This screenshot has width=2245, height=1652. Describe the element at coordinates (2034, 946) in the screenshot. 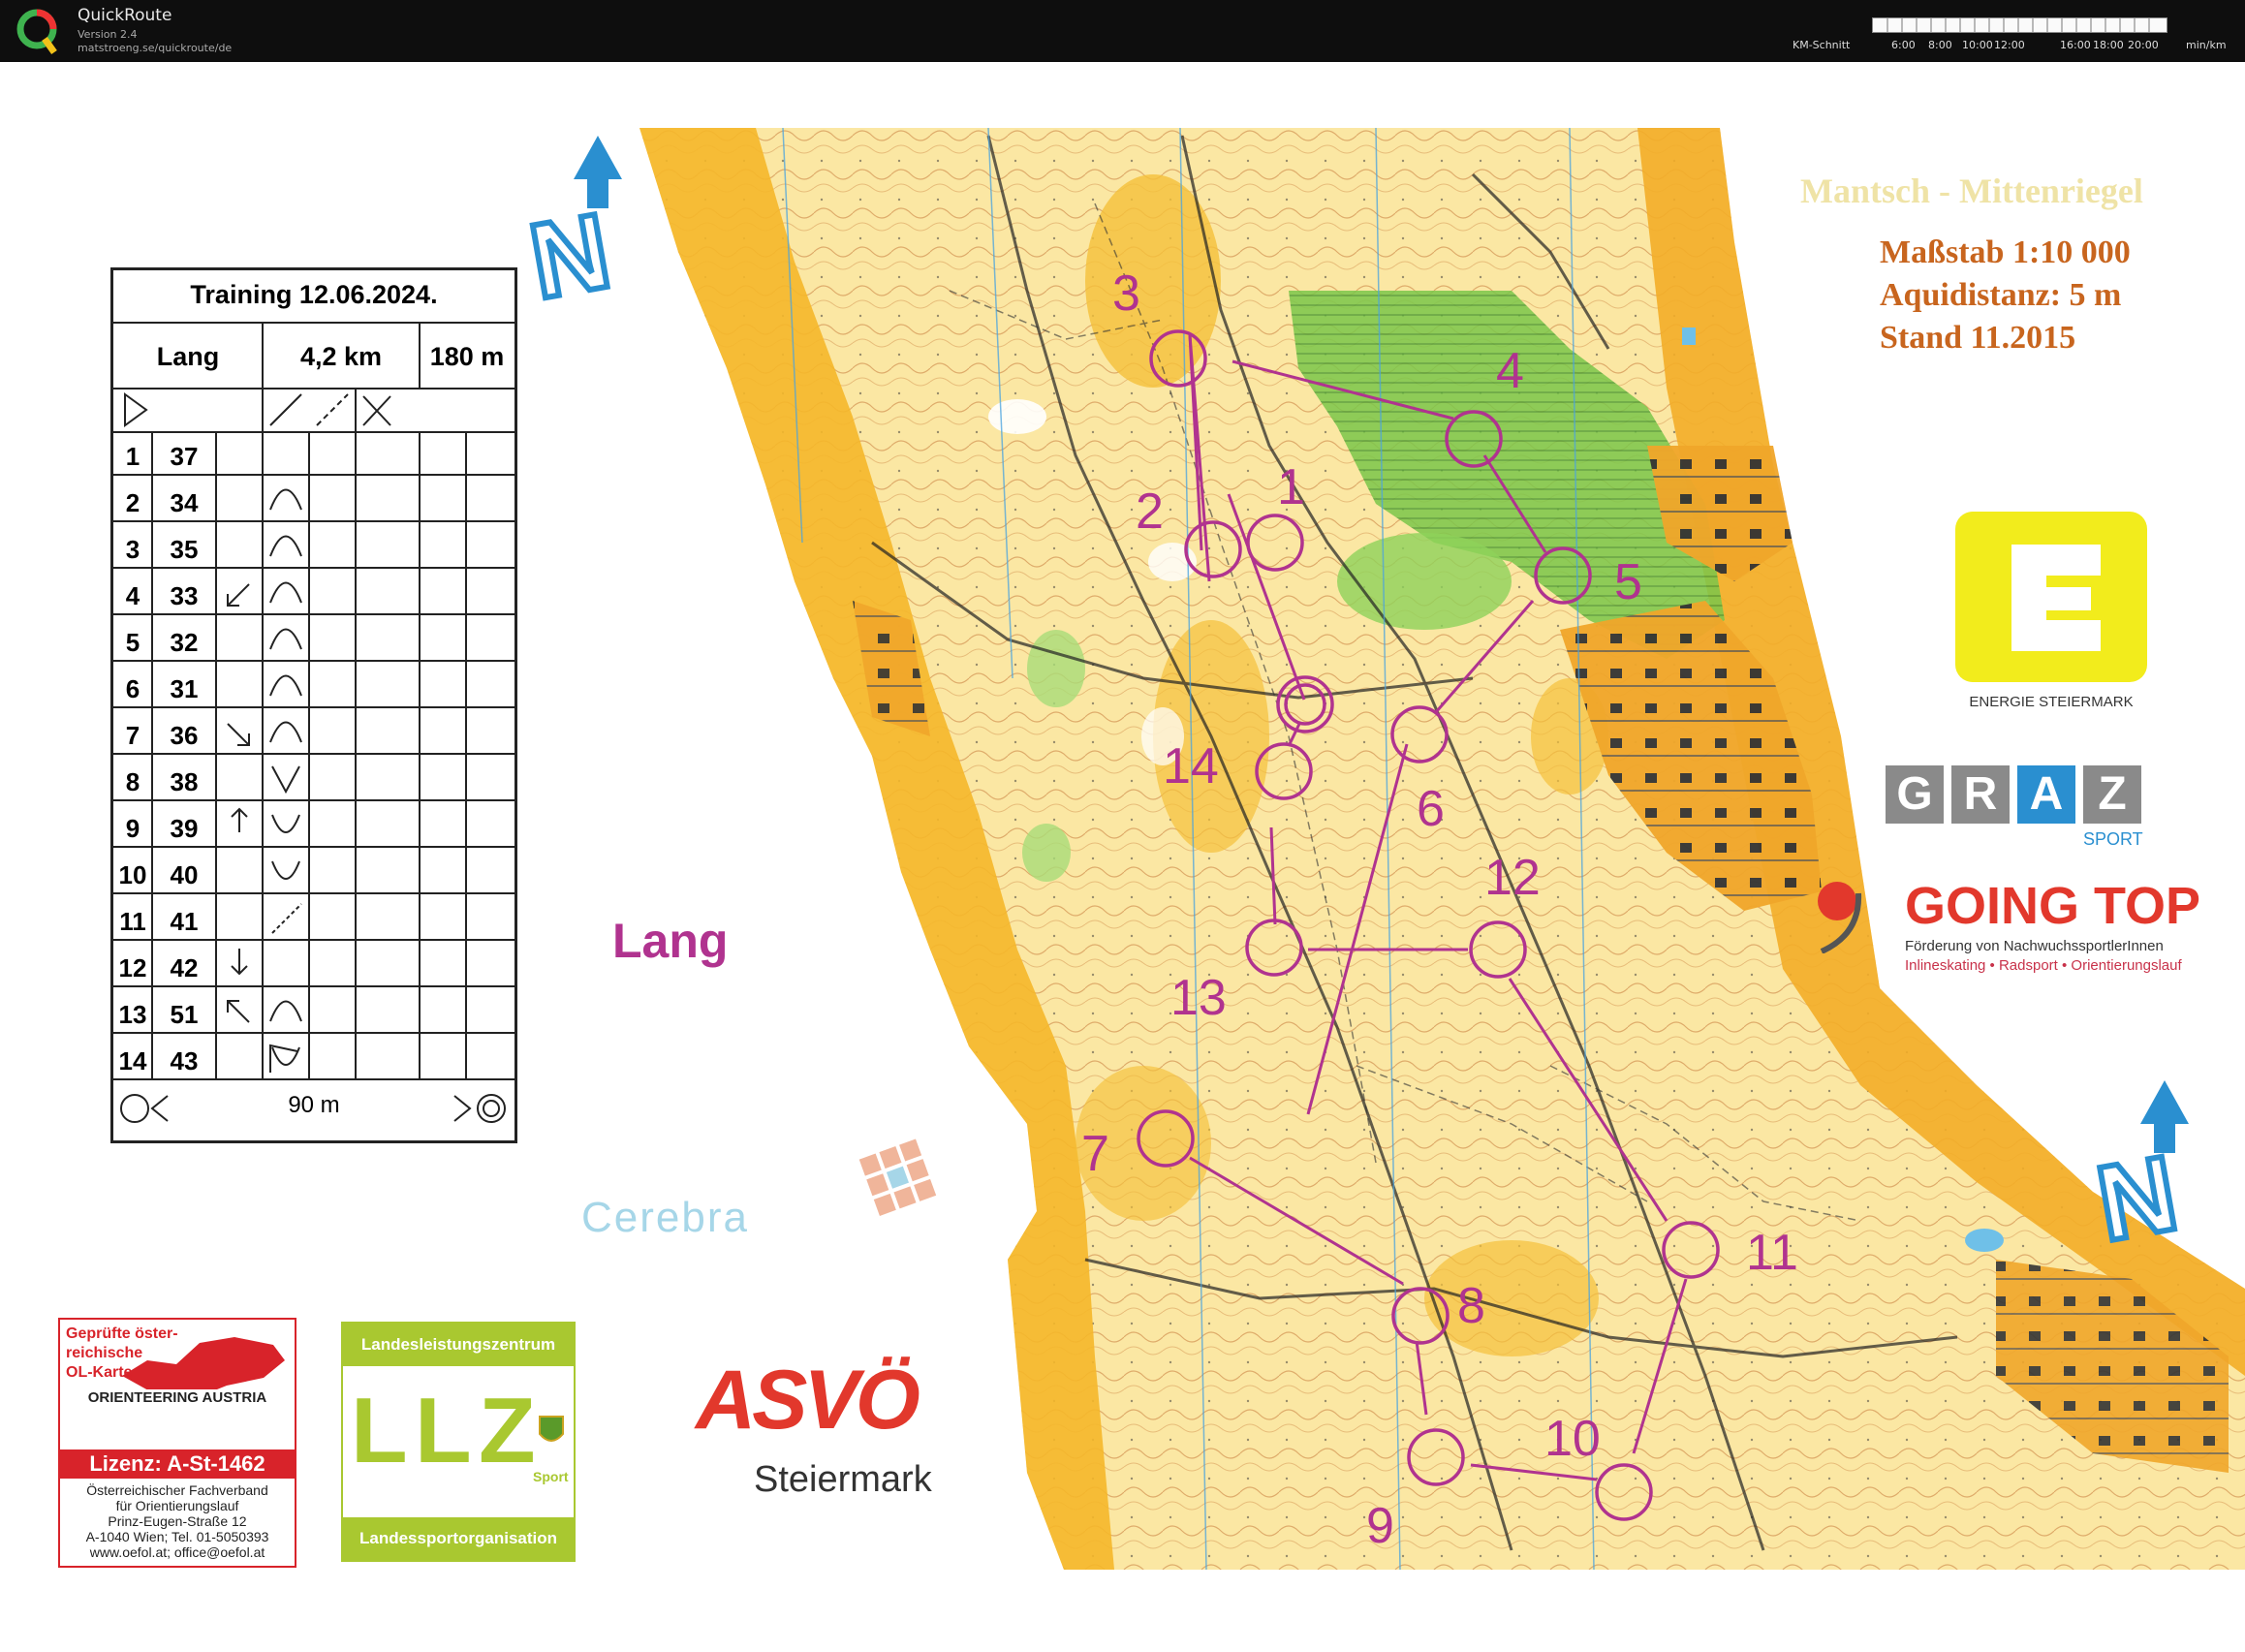

I see `going-top-sub1: Förderung von NachwuchssportlerInnen` at that location.